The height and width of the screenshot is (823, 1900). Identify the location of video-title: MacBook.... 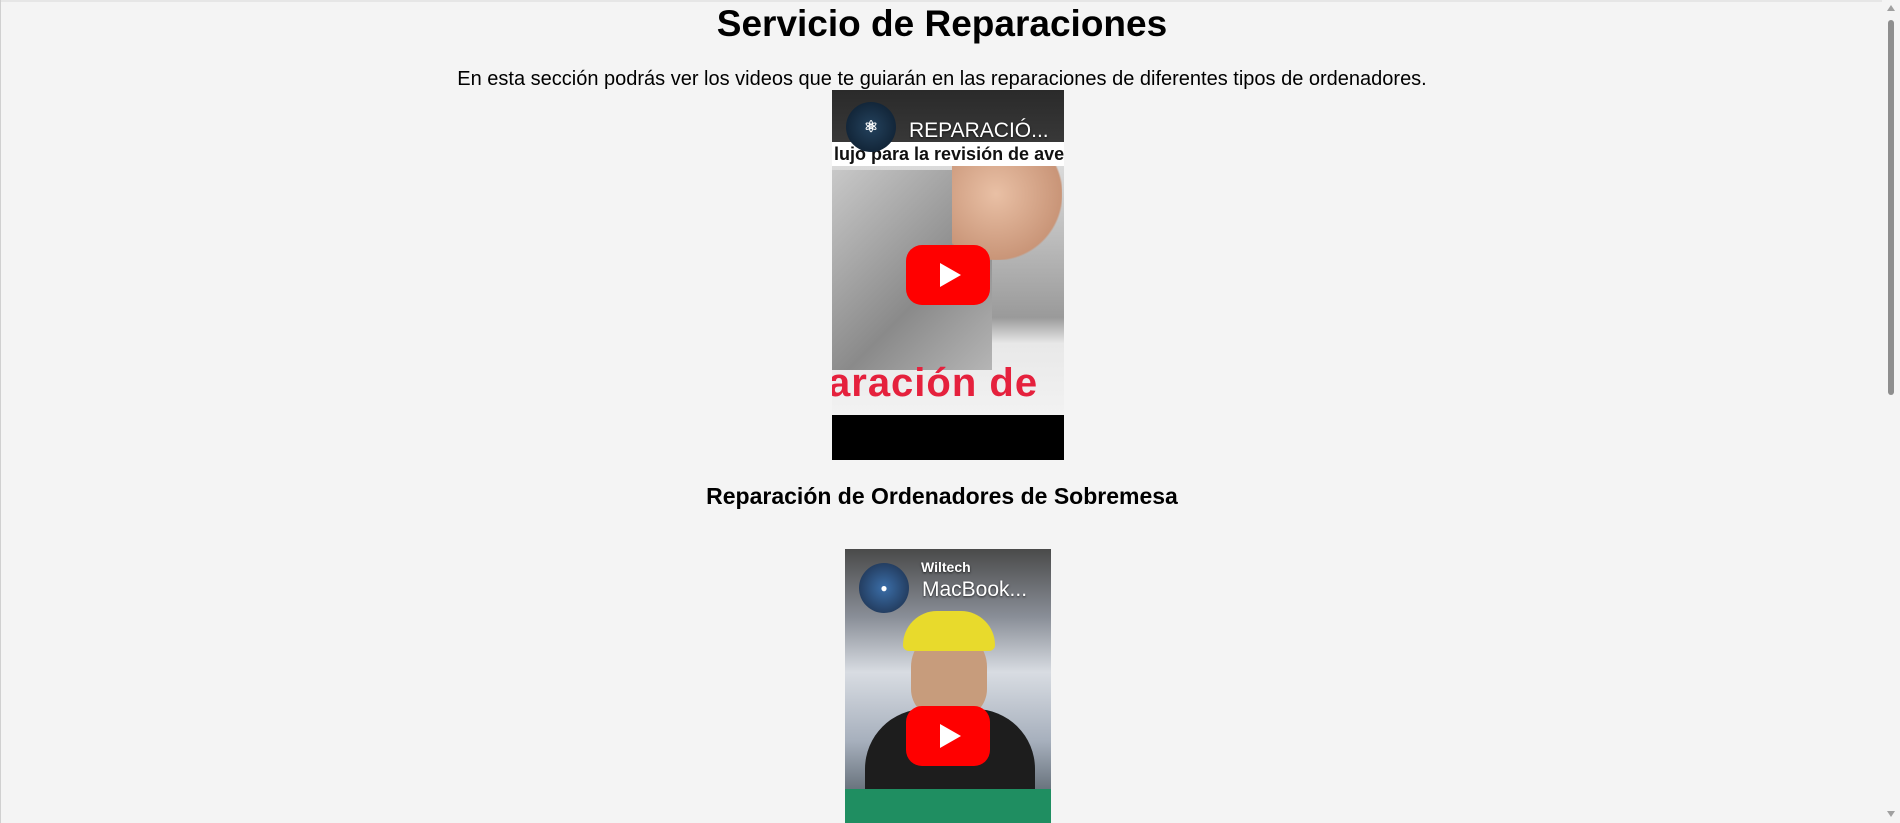
(984, 590).